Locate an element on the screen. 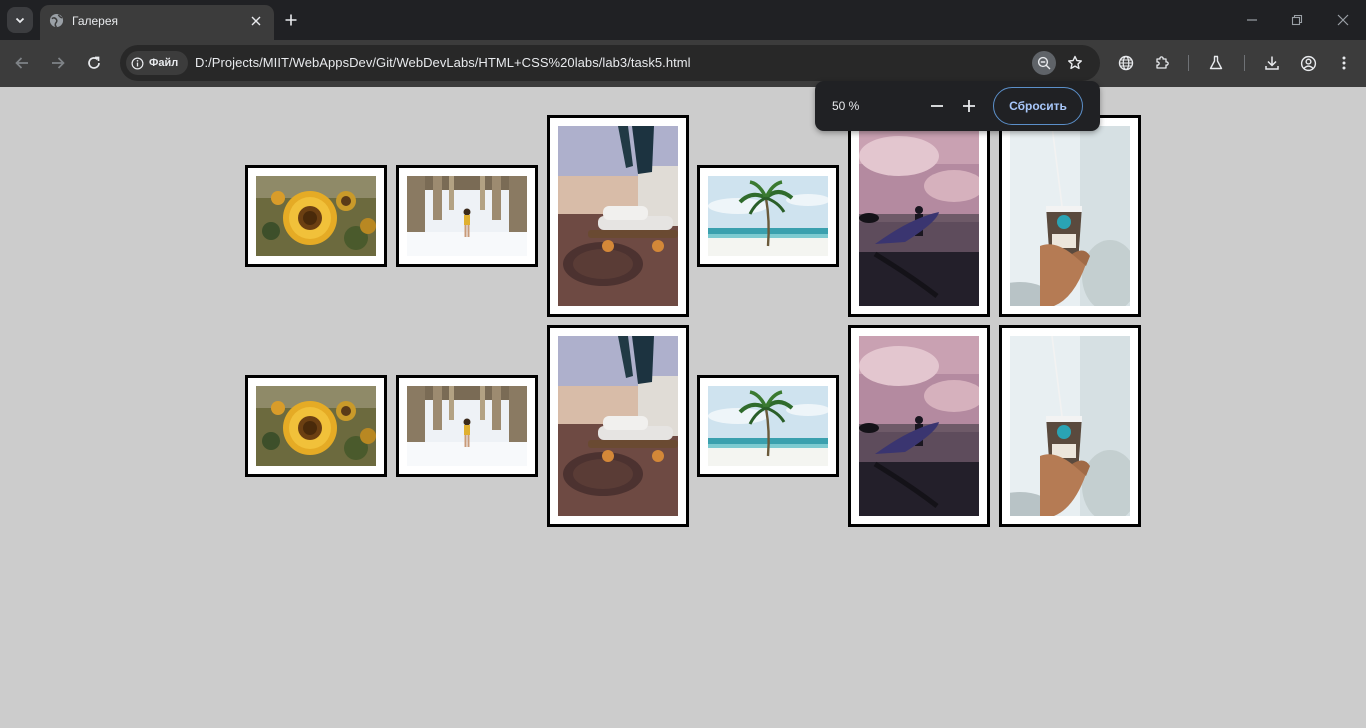 This screenshot has height=728, width=1366. more-vertical-icon is located at coordinates (1344, 63).